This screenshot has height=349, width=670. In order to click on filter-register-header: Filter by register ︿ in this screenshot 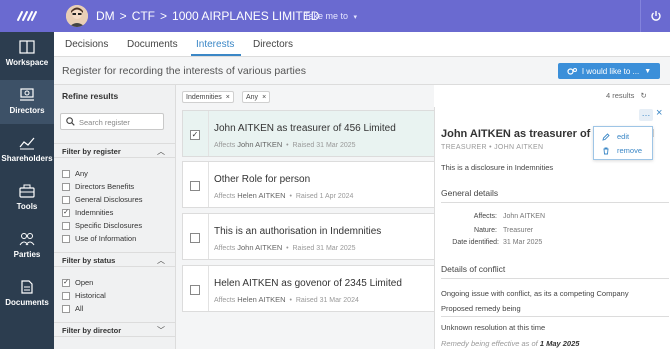, I will do `click(114, 150)`.